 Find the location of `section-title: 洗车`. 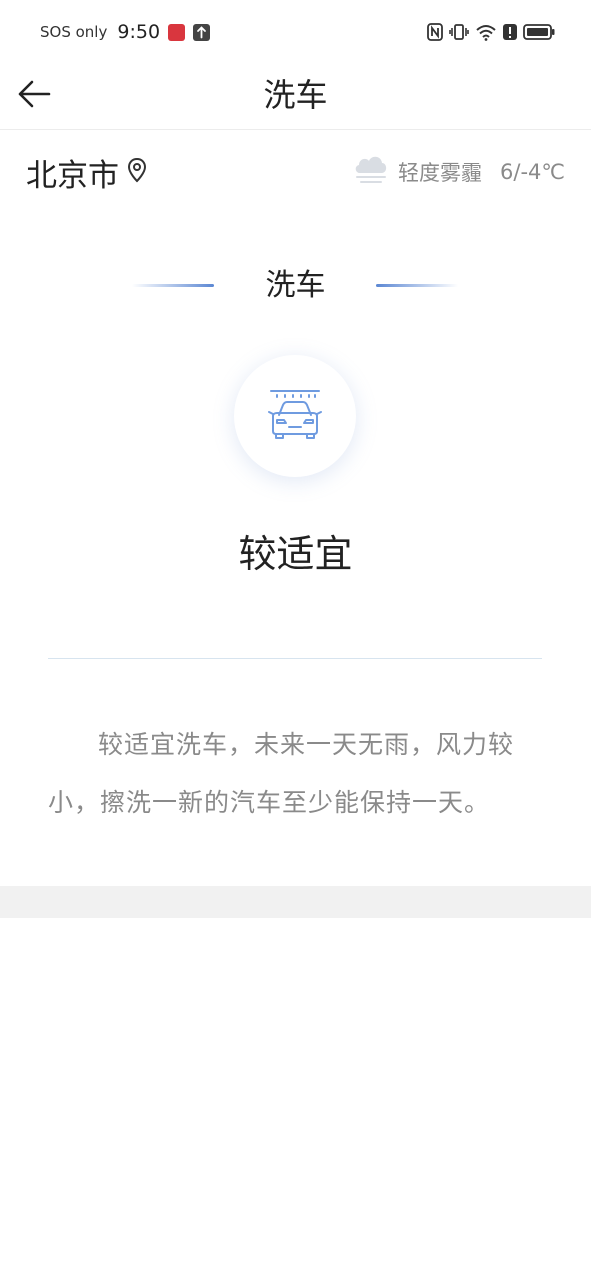

section-title: 洗车 is located at coordinates (295, 285).